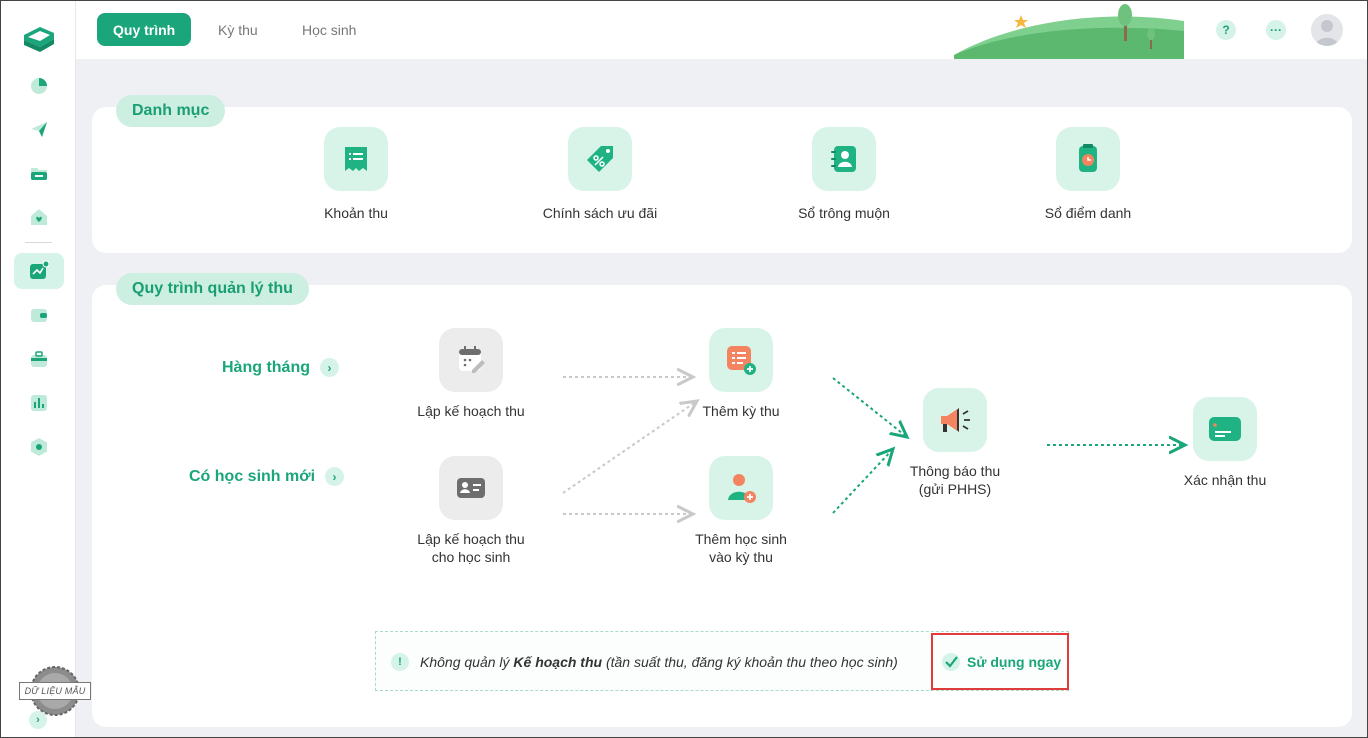 Image resolution: width=1368 pixels, height=738 pixels. I want to click on node-label: cho học sinh, so click(471, 557).